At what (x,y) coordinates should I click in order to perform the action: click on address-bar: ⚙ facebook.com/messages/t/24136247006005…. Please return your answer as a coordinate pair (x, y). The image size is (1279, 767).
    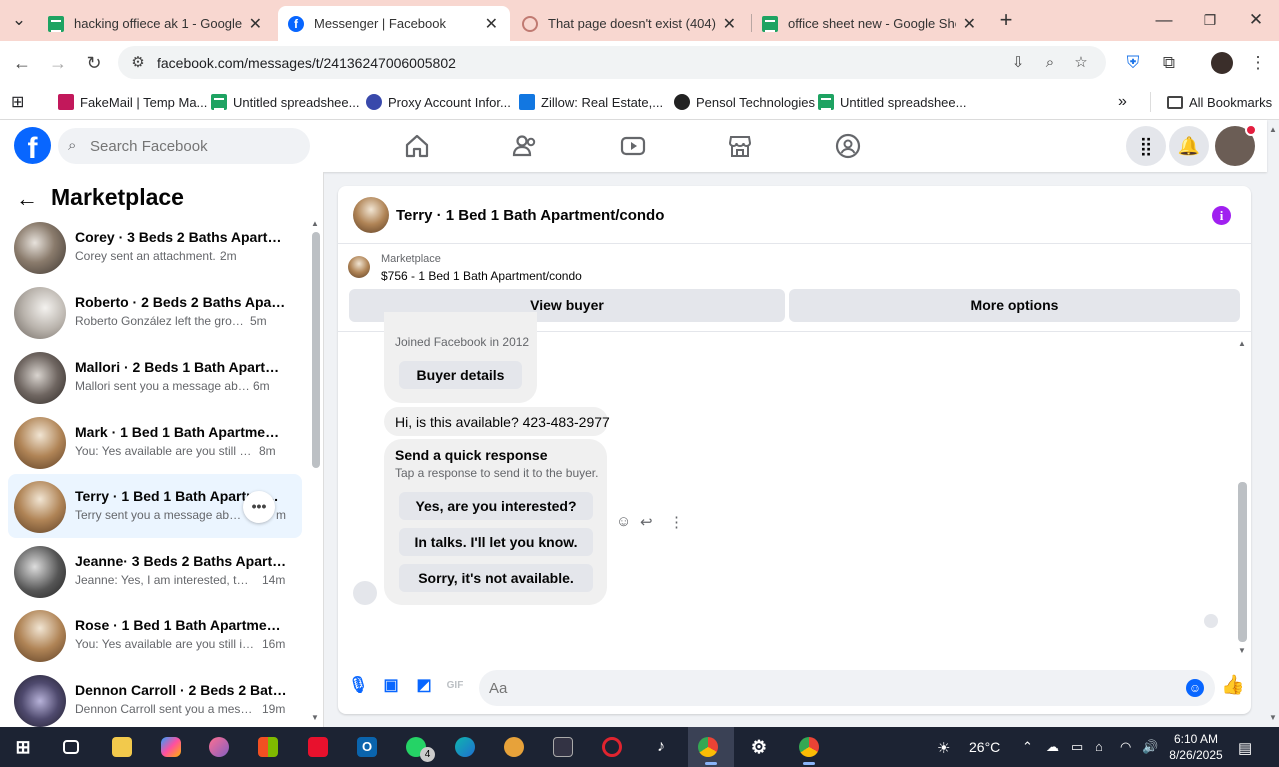
    Looking at the image, I should click on (612, 62).